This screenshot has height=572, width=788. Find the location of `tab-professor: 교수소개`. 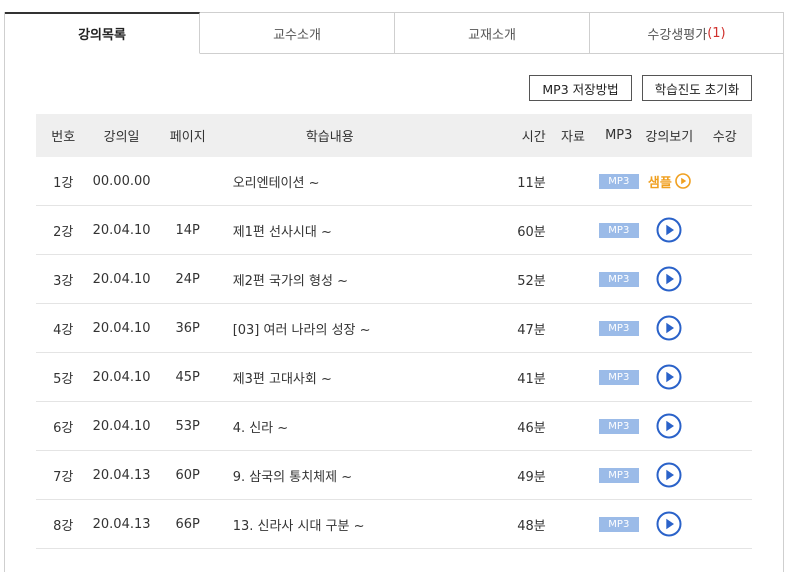

tab-professor: 교수소개 is located at coordinates (297, 33).